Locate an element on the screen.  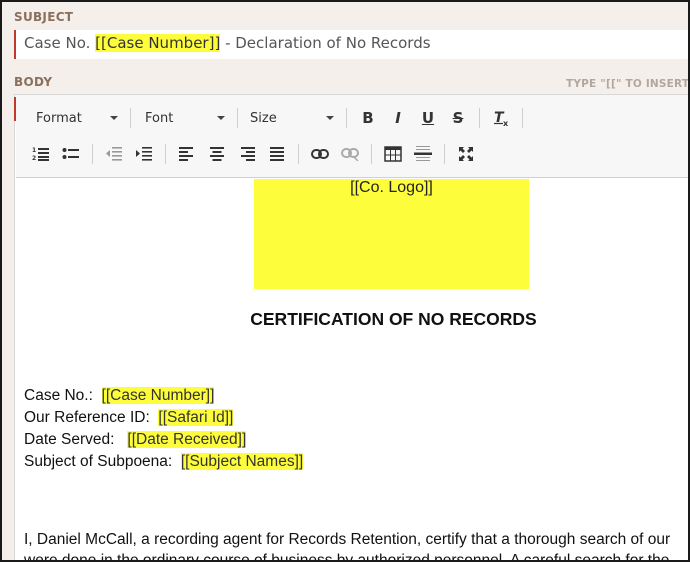
reference-id-label: Our Reference ID: is located at coordinates (87, 417).